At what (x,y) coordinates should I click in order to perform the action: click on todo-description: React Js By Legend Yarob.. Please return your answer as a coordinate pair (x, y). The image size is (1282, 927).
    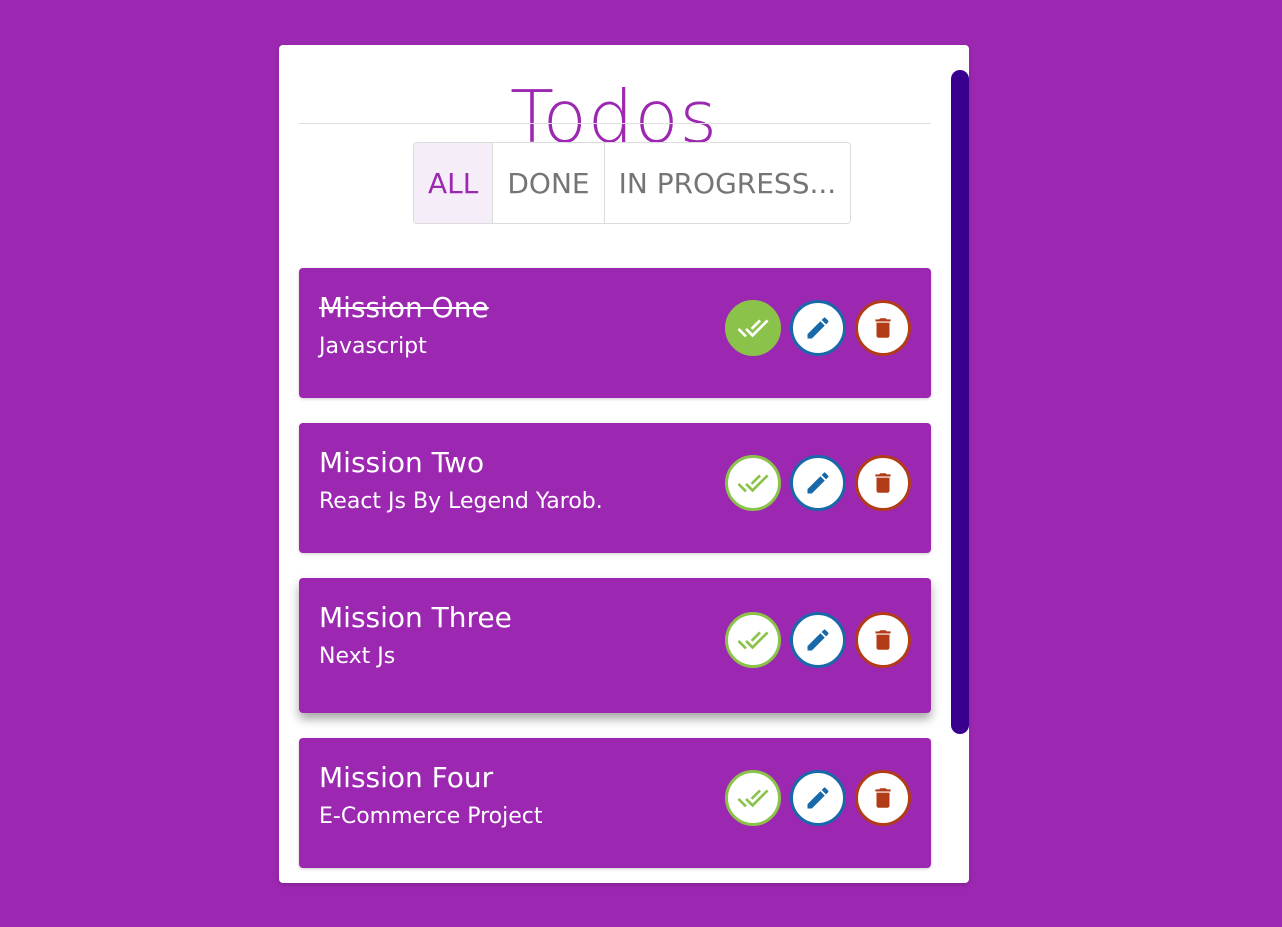
    Looking at the image, I should click on (461, 501).